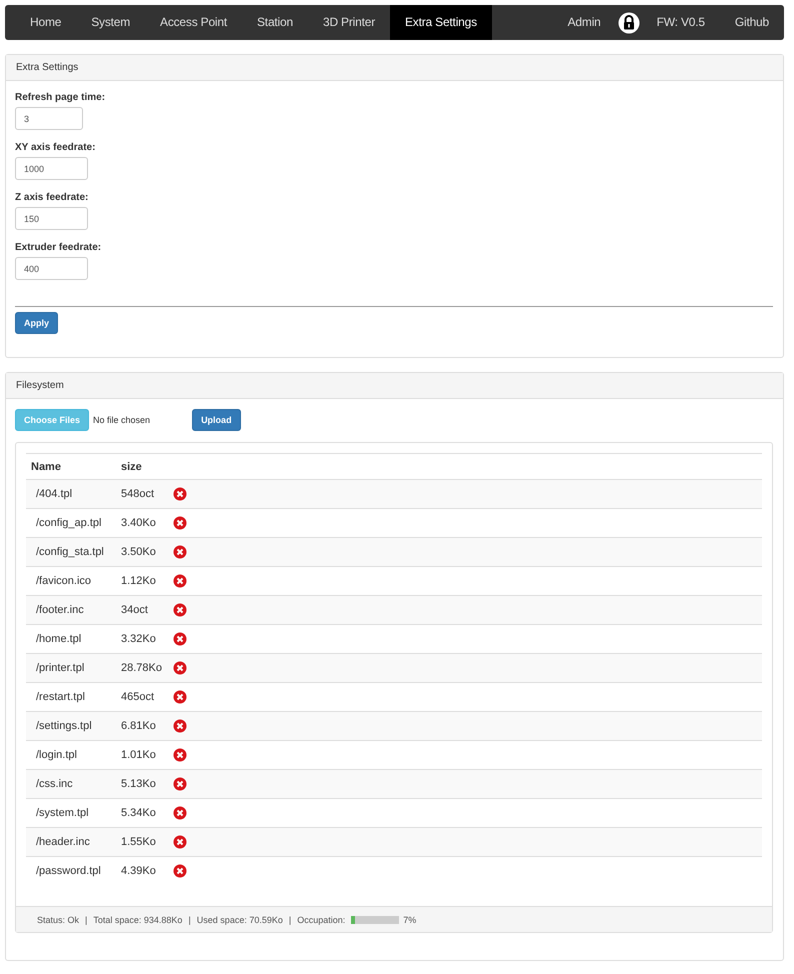 The image size is (794, 974). Describe the element at coordinates (681, 22) in the screenshot. I see `nav-link: FW: V0.5` at that location.